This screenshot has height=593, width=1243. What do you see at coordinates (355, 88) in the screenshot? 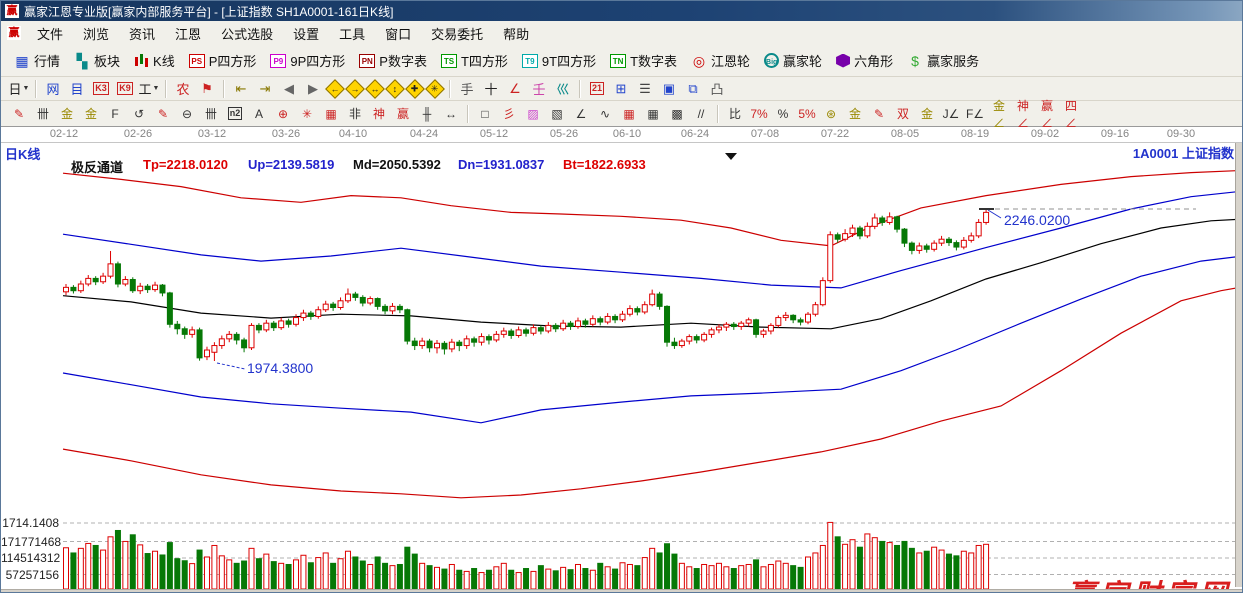
I see `tool-gann-arrow-right: →` at bounding box center [355, 88].